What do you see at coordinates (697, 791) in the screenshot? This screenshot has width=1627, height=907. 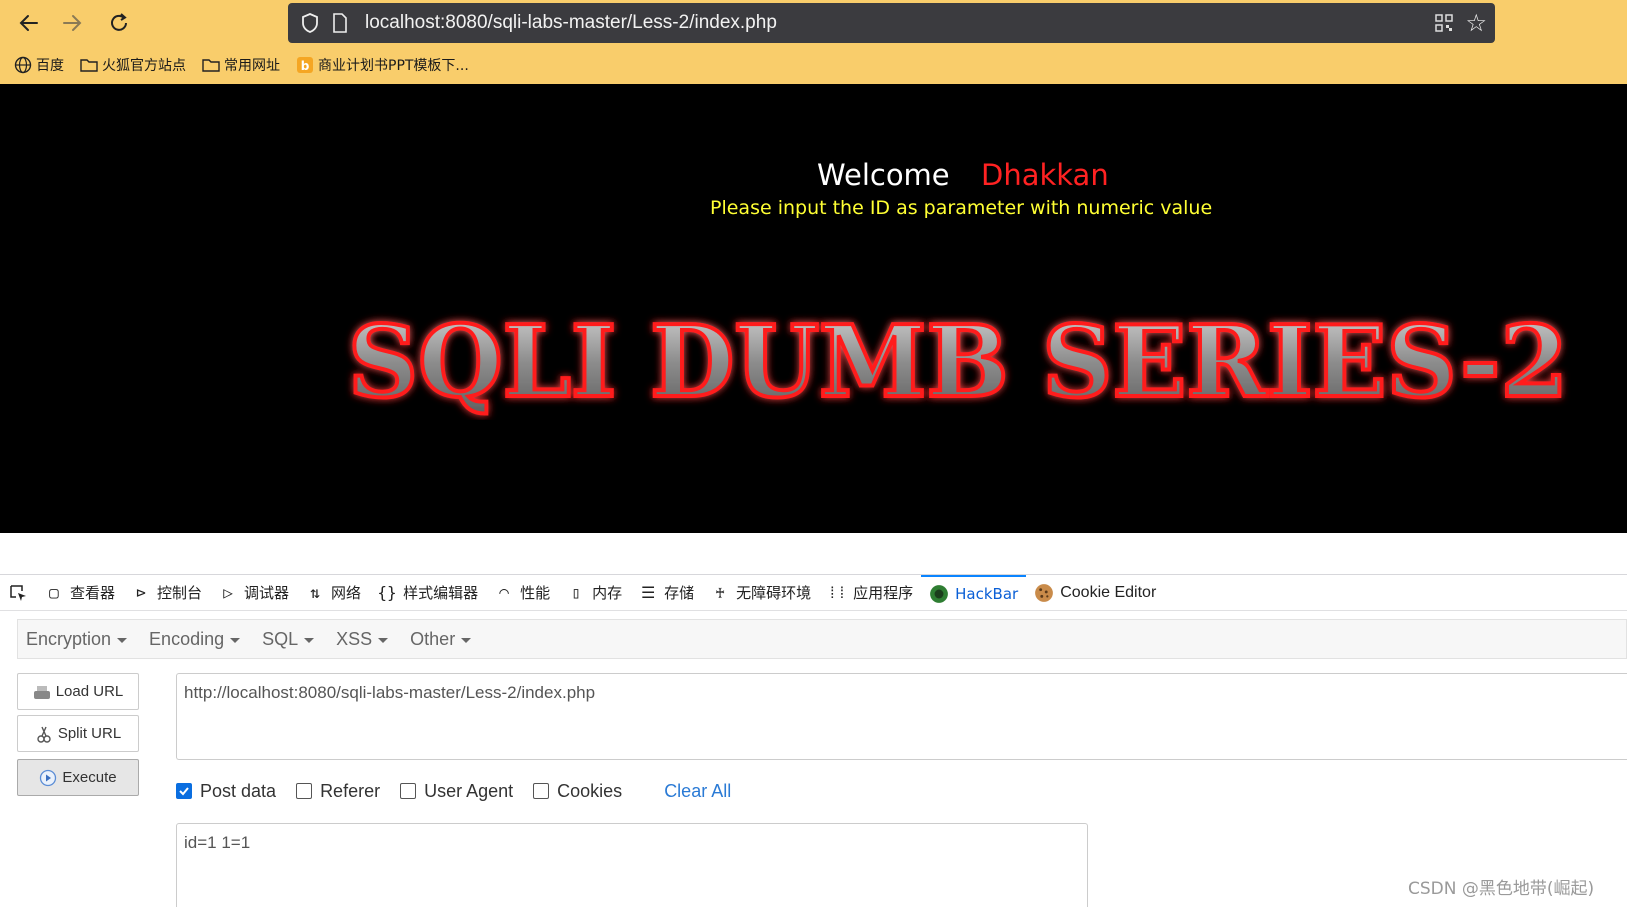 I see `clear-all-link: Clear All` at bounding box center [697, 791].